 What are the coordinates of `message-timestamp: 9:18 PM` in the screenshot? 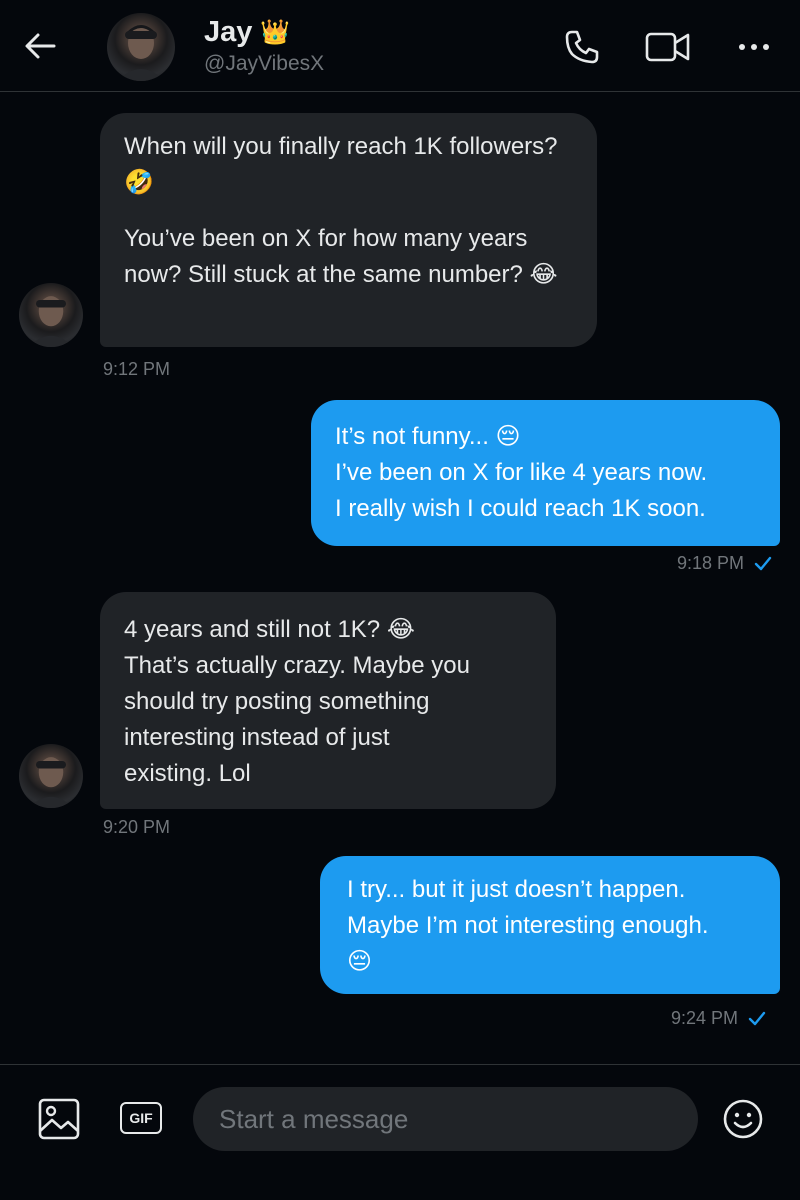 It's located at (724, 563).